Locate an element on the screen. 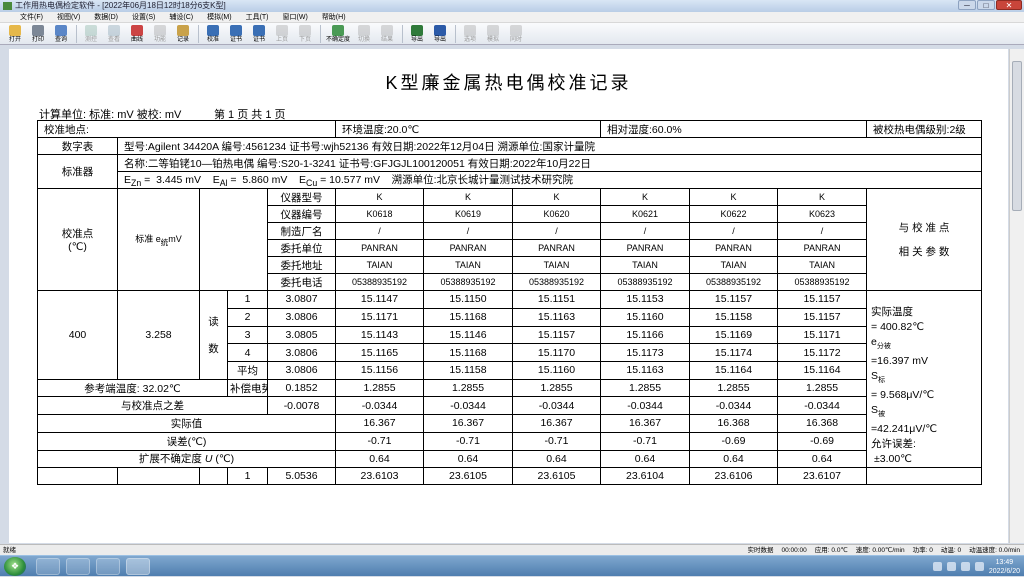 This screenshot has height=577, width=1024. reading-value: 15.1163 is located at coordinates (645, 370).